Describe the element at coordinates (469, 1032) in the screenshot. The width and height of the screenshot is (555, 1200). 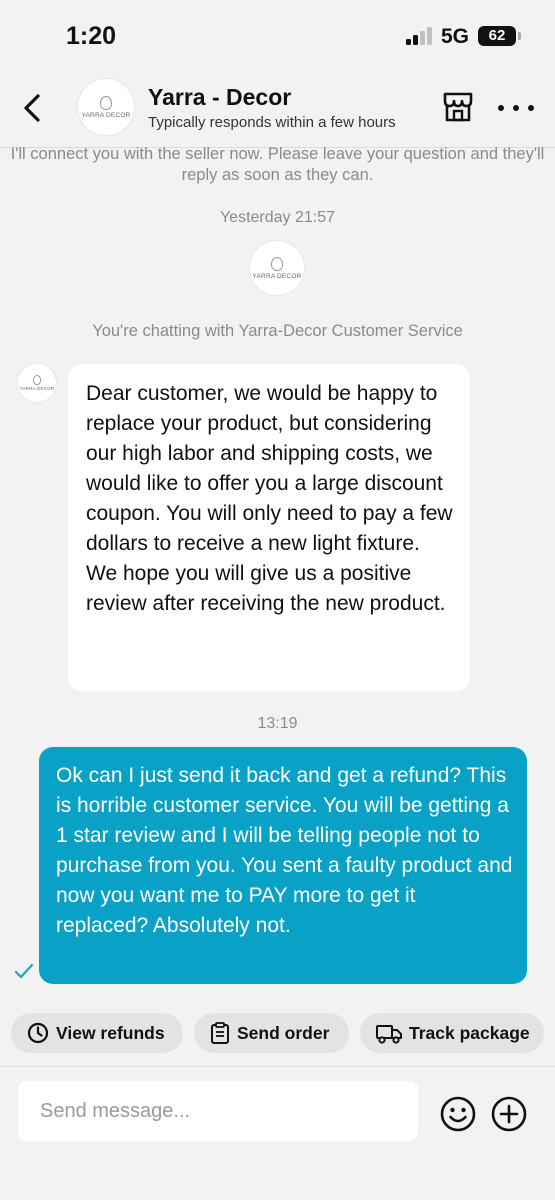
I see `track-package-label: Track package` at that location.